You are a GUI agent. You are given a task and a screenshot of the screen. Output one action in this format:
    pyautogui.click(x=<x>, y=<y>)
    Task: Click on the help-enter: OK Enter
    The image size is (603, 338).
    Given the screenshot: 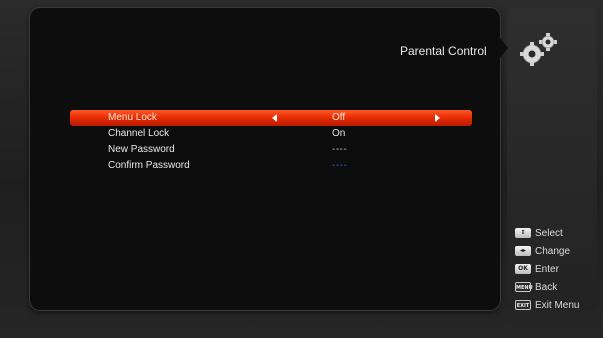 What is the action you would take?
    pyautogui.click(x=557, y=269)
    